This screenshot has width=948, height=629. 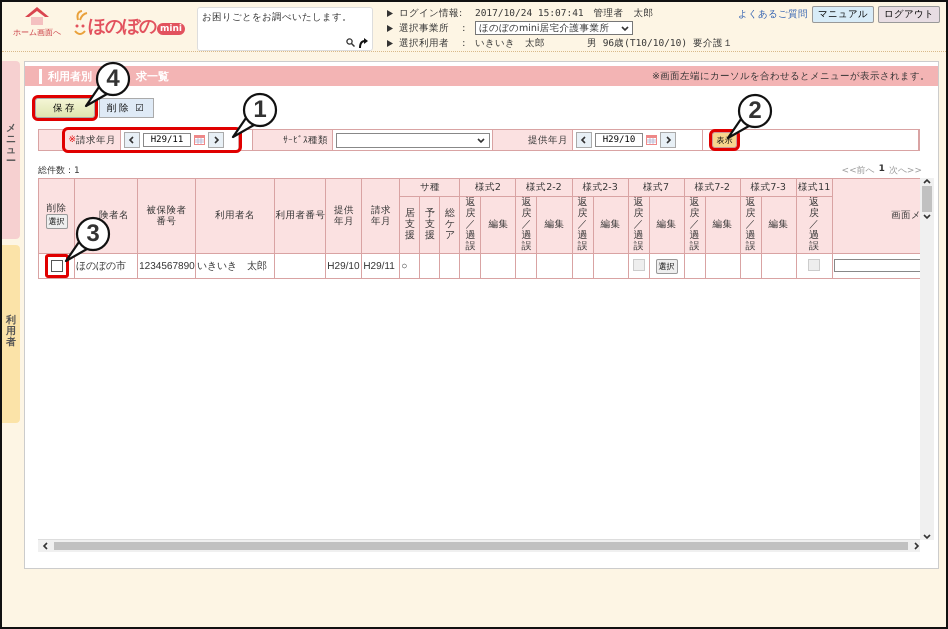 I want to click on scroll-up-icon, so click(x=927, y=182).